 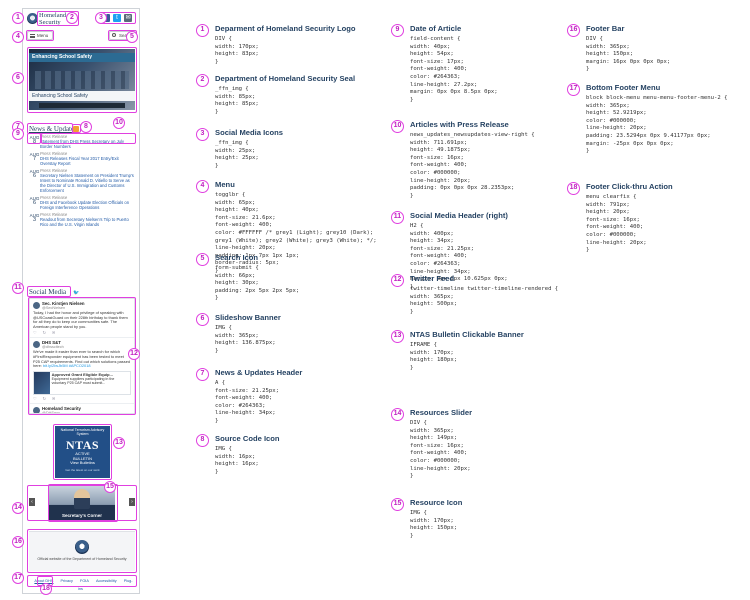 What do you see at coordinates (72, 18) in the screenshot?
I see `annotation-badge: 2` at bounding box center [72, 18].